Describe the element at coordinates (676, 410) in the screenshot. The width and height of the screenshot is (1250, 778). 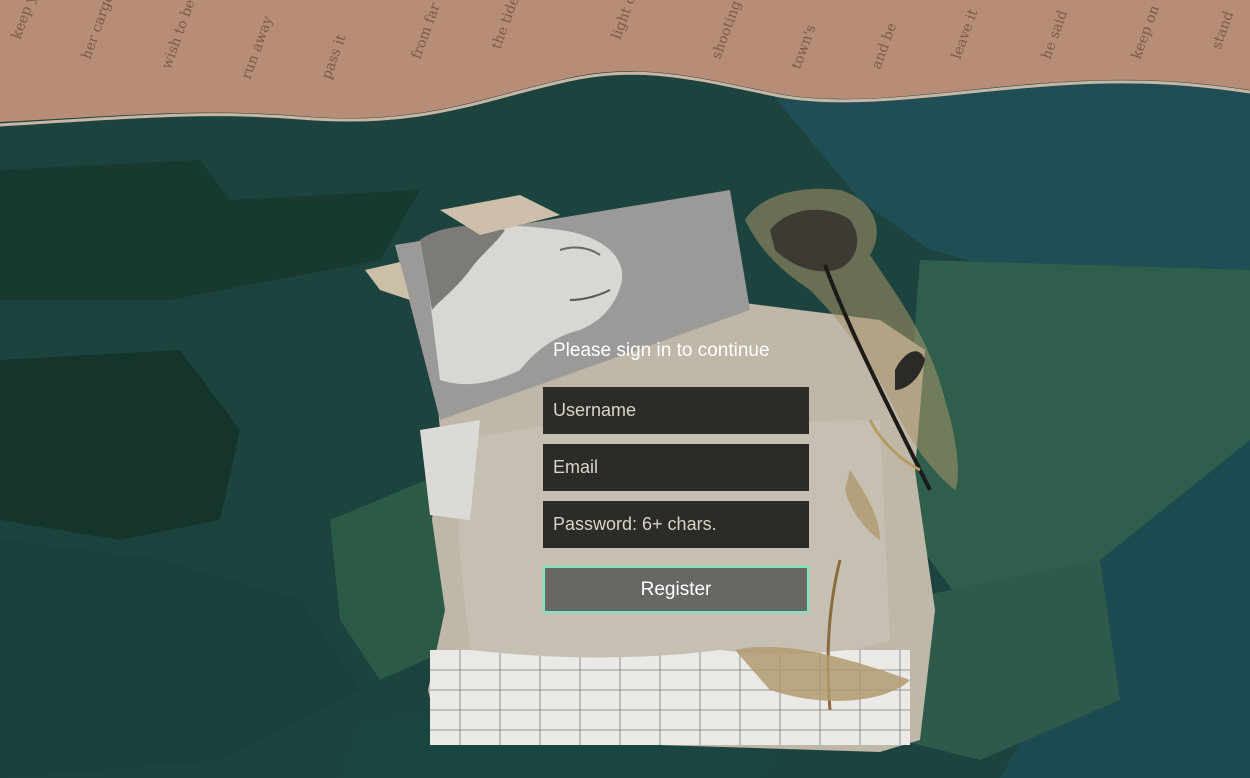
I see `username-field` at that location.